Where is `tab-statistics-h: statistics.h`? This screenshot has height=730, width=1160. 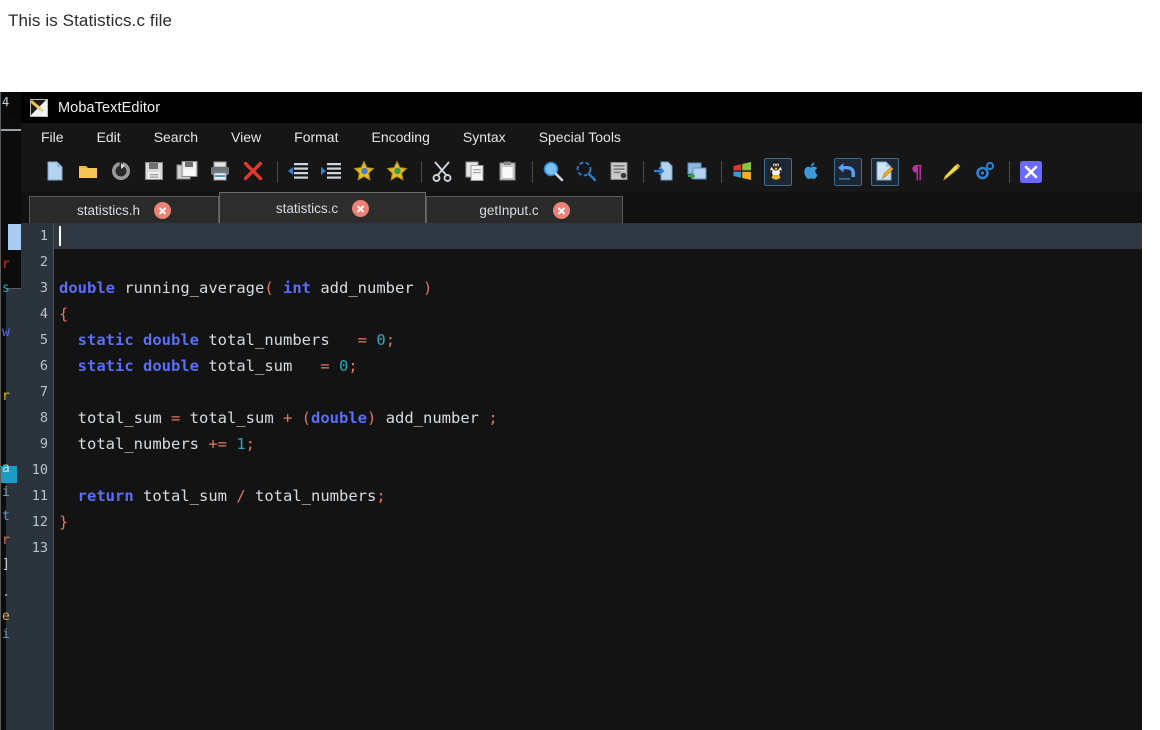
tab-statistics-h: statistics.h is located at coordinates (124, 209).